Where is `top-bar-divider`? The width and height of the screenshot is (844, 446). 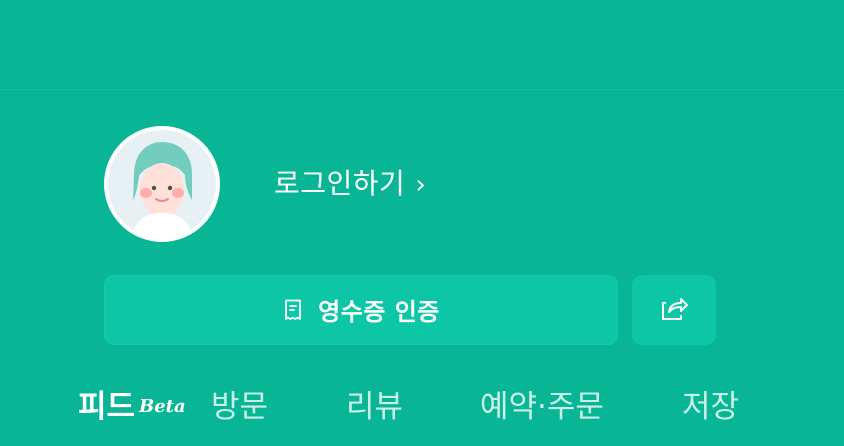
top-bar-divider is located at coordinates (422, 89).